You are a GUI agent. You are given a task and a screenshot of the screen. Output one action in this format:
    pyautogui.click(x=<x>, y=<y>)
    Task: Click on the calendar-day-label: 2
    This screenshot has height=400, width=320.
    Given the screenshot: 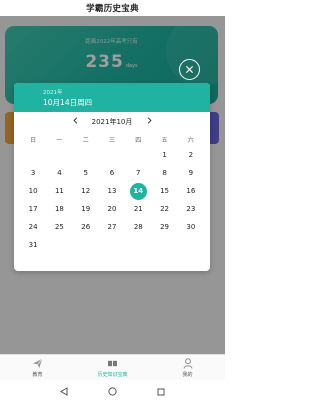 What is the action you would take?
    pyautogui.click(x=191, y=155)
    